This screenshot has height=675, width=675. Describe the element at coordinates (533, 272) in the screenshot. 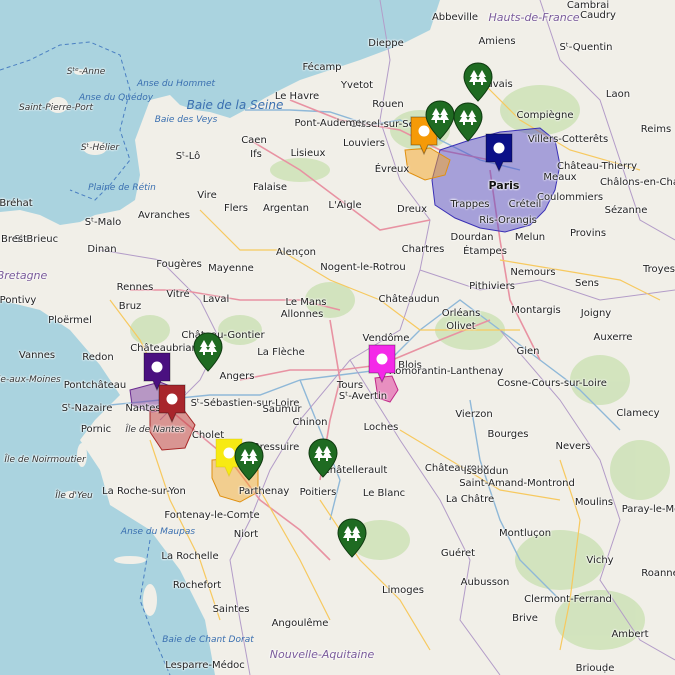

I see `town-label-nemours: Nemours` at that location.